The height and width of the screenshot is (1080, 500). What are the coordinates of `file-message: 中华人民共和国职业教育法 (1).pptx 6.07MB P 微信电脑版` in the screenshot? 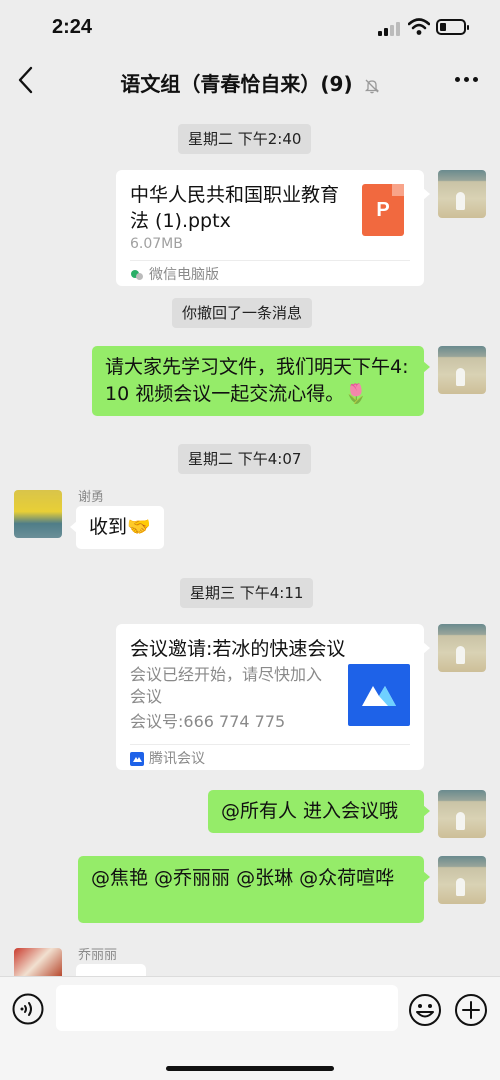 It's located at (273, 228).